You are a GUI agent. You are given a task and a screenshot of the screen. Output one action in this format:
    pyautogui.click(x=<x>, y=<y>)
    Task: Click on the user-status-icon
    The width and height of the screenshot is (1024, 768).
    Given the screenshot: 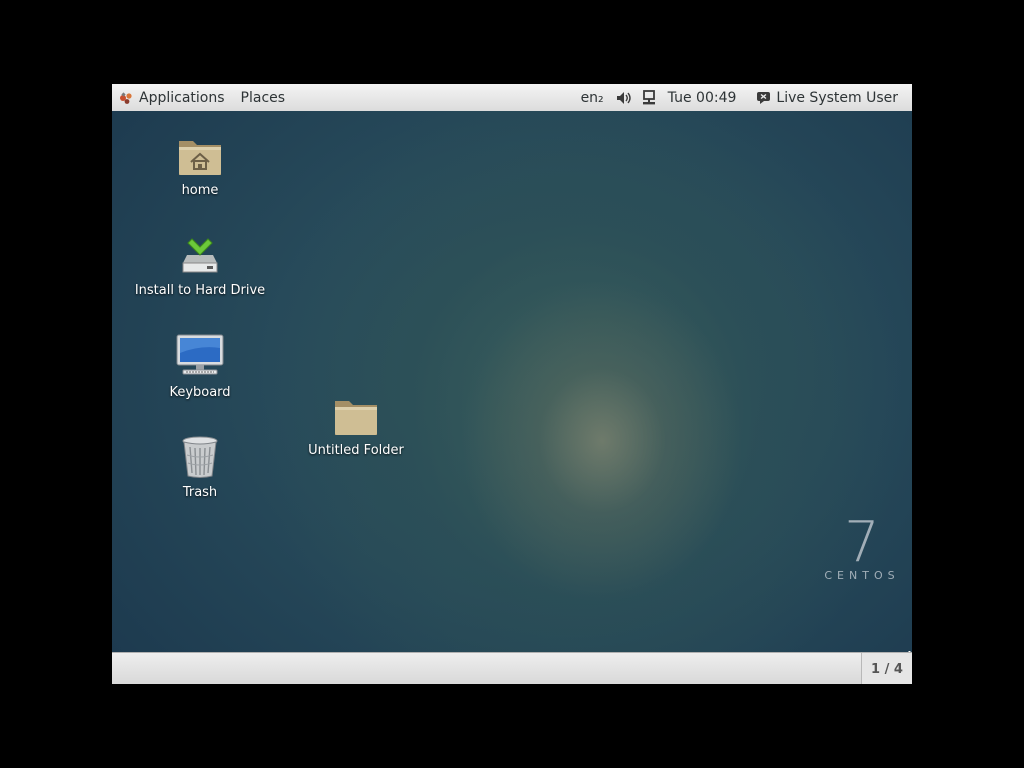 What is the action you would take?
    pyautogui.click(x=764, y=97)
    